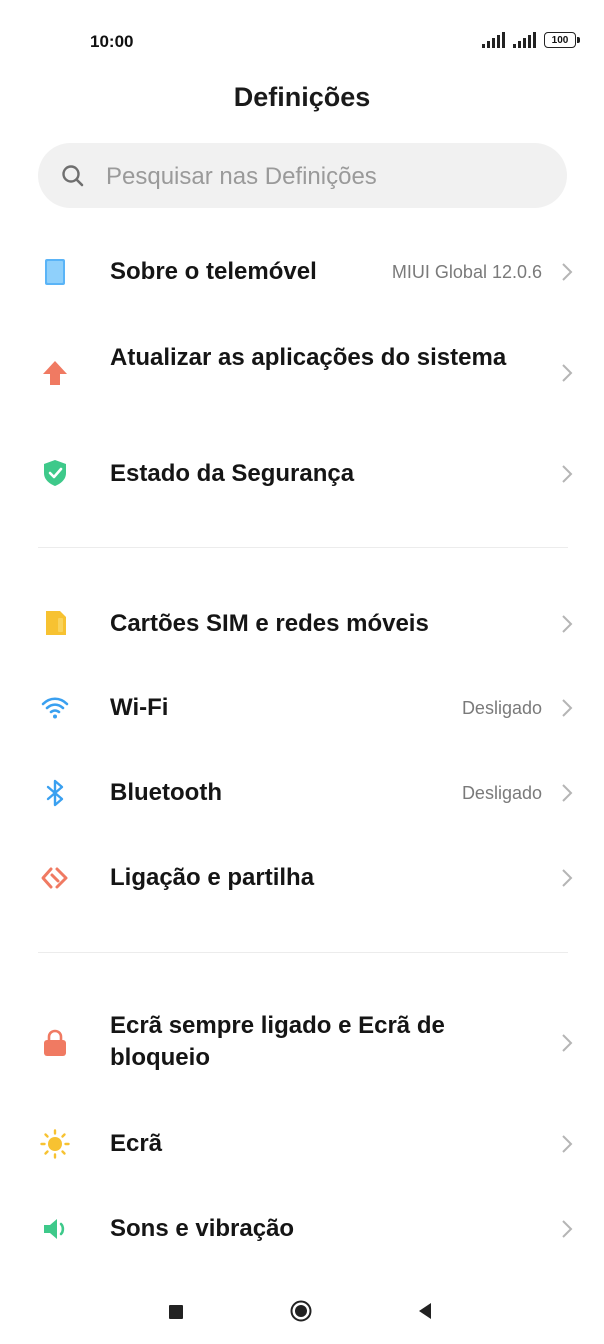 The width and height of the screenshot is (604, 1344). I want to click on settings-item-about-phone: Sobre o telemóvel MIUI Global 12.0.6, so click(302, 272).